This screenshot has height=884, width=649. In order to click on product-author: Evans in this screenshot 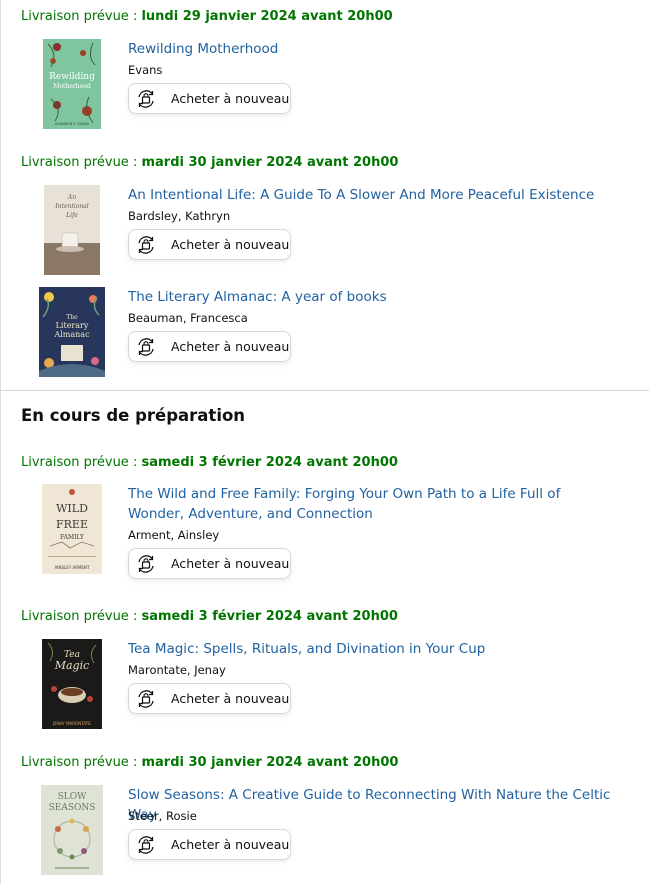, I will do `click(145, 70)`.